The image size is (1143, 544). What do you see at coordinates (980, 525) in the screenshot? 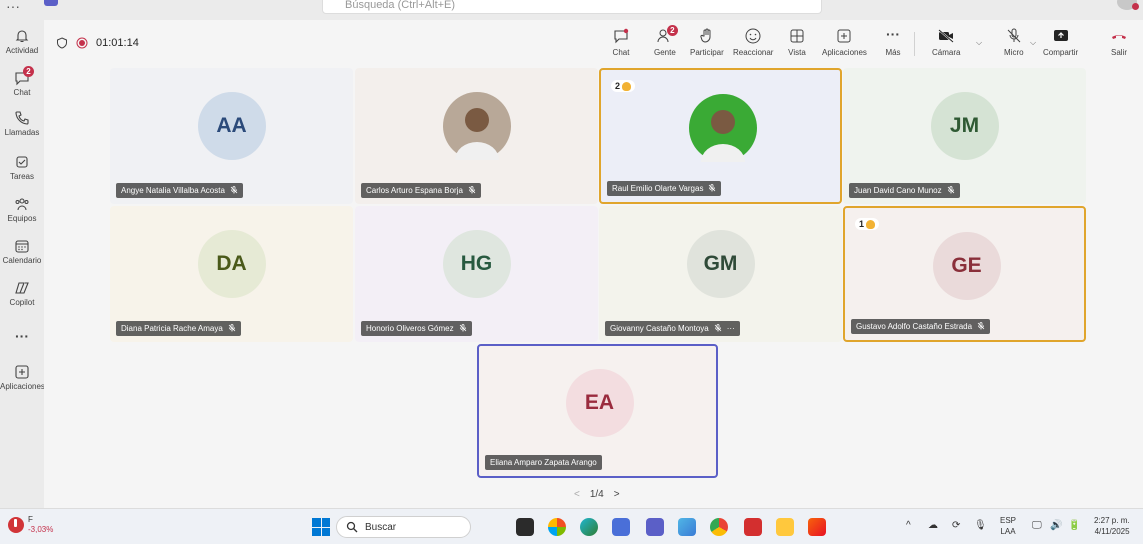
I see `mic-tray-icon: 🎙` at bounding box center [980, 525].